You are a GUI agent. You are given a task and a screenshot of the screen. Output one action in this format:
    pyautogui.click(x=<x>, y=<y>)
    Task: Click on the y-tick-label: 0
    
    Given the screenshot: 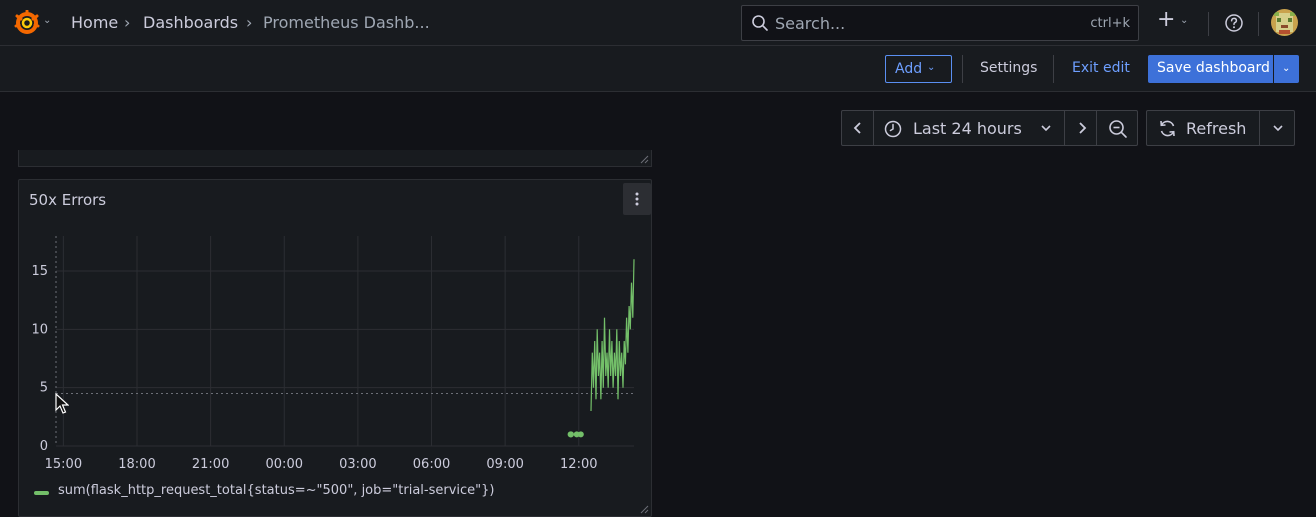 What is the action you would take?
    pyautogui.click(x=44, y=446)
    